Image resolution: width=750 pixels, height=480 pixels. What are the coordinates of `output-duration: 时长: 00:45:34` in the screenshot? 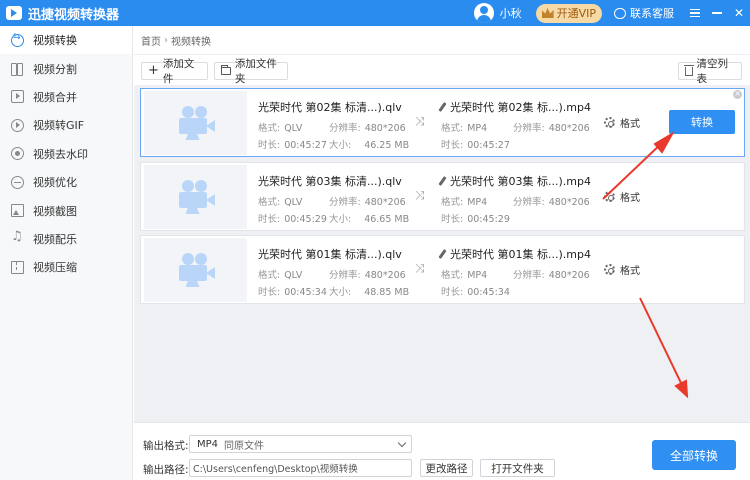 It's located at (475, 292).